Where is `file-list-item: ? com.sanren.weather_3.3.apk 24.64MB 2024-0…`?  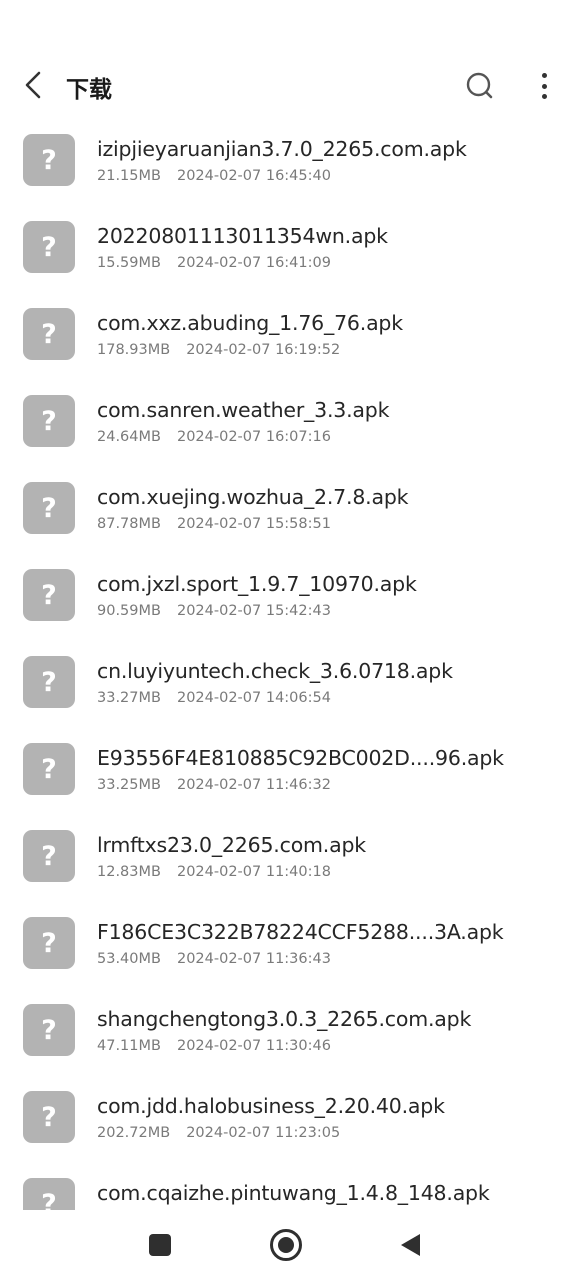
file-list-item: ? com.sanren.weather_3.3.apk 24.64MB 2024-0… is located at coordinates (288, 421).